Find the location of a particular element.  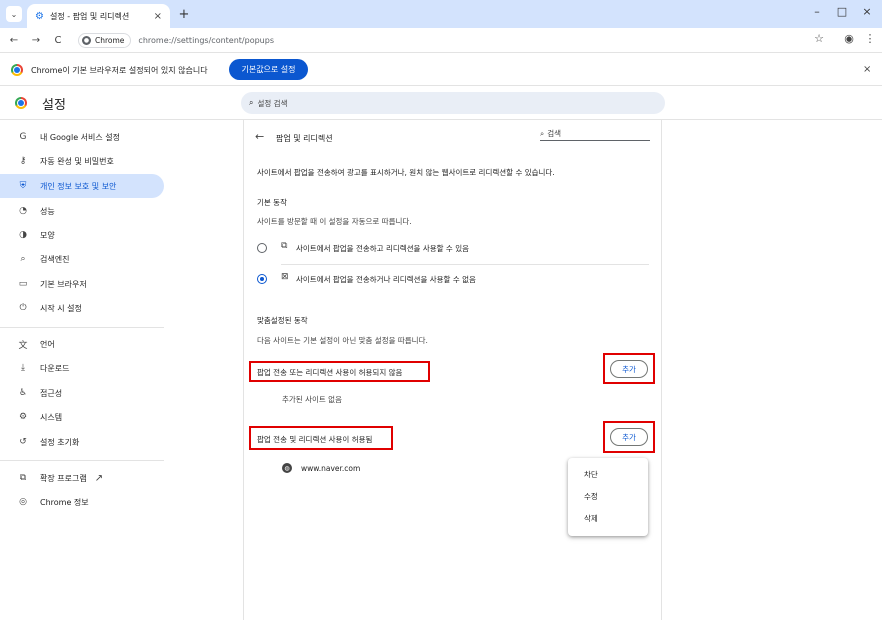

sidebar-item-label: 확장 프로그램 is located at coordinates (63, 478).